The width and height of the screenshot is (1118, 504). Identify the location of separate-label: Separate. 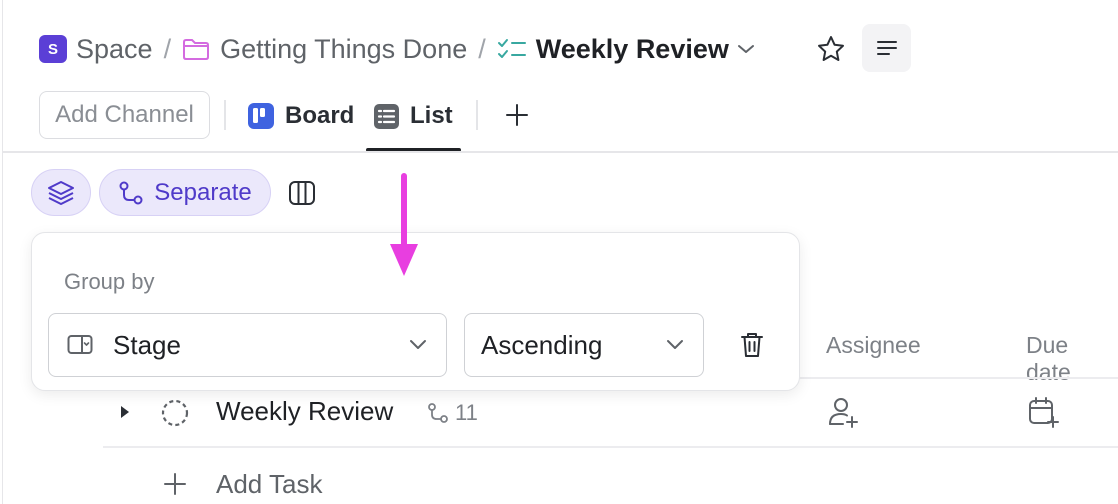
(203, 192).